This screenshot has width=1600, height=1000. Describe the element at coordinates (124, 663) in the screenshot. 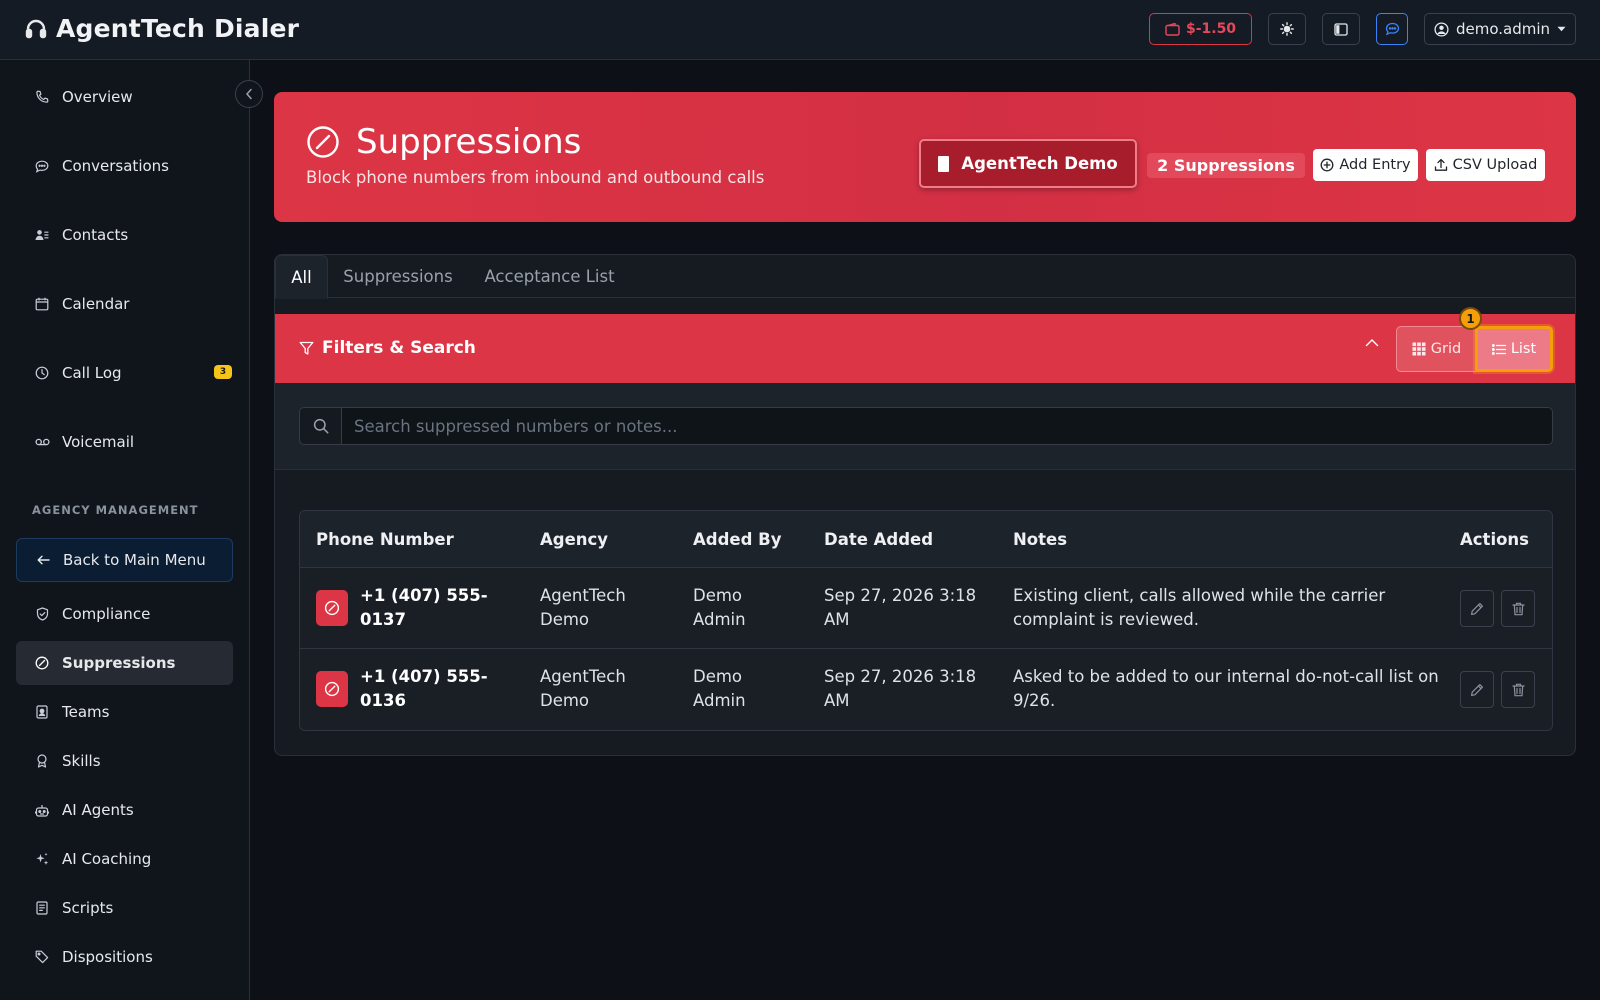

I see `sidebar-item-suppressions: Suppressions` at that location.